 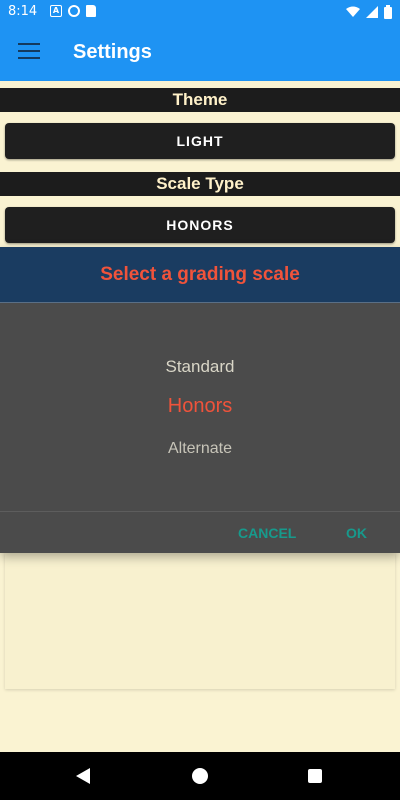 What do you see at coordinates (315, 776) in the screenshot?
I see `recent-apps-icon` at bounding box center [315, 776].